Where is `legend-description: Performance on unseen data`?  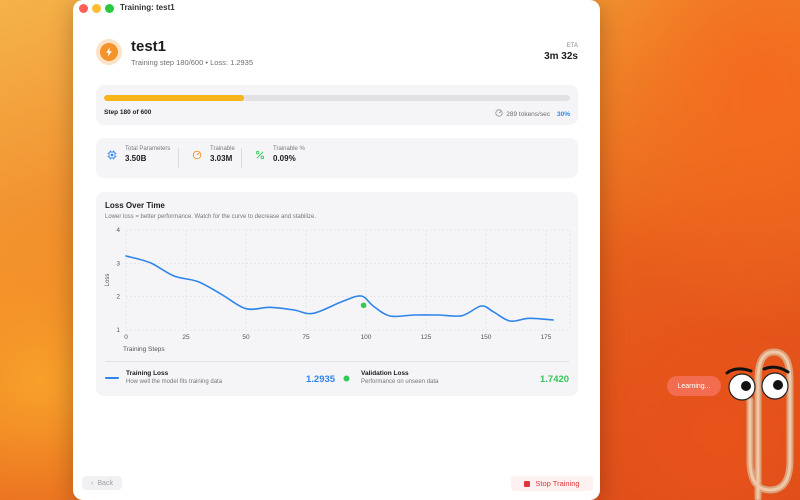 legend-description: Performance on unseen data is located at coordinates (400, 382).